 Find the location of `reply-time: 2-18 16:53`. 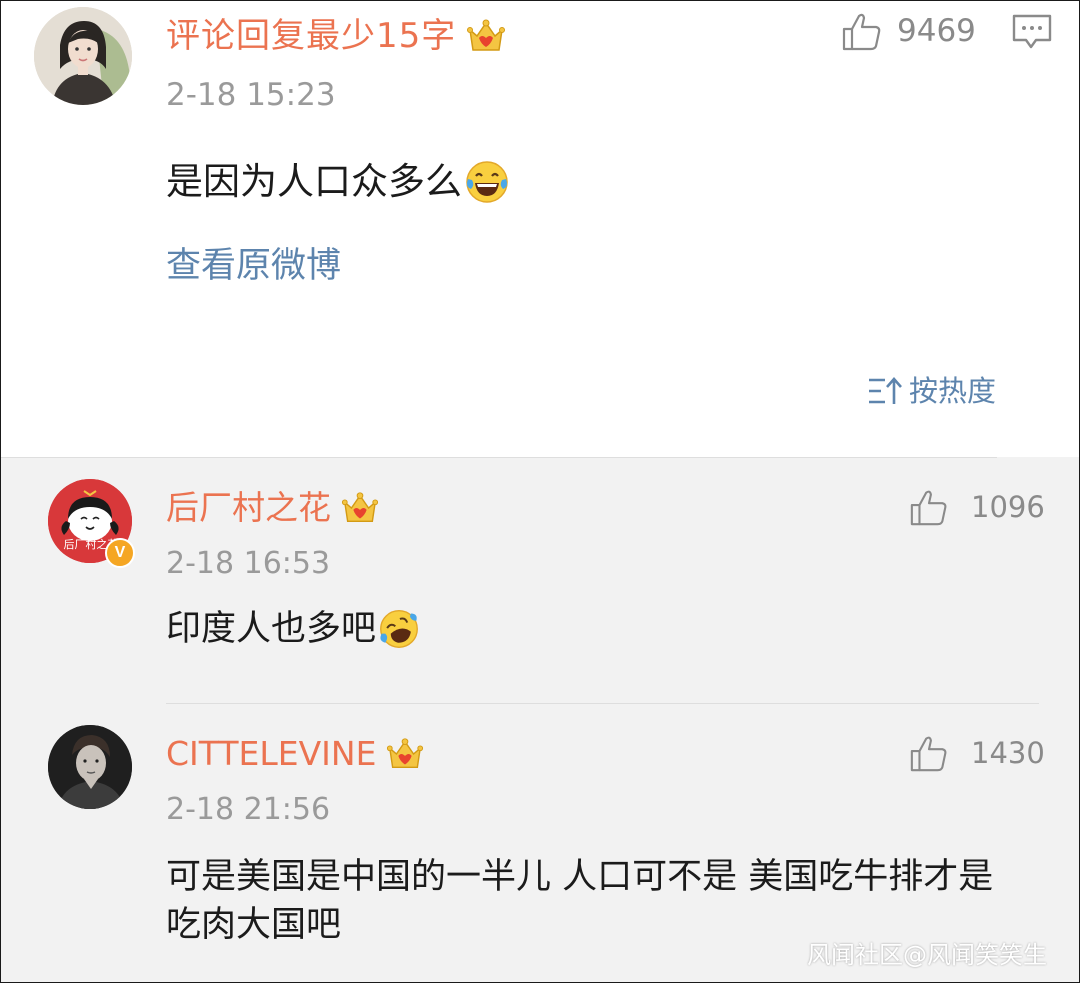

reply-time: 2-18 16:53 is located at coordinates (248, 563).